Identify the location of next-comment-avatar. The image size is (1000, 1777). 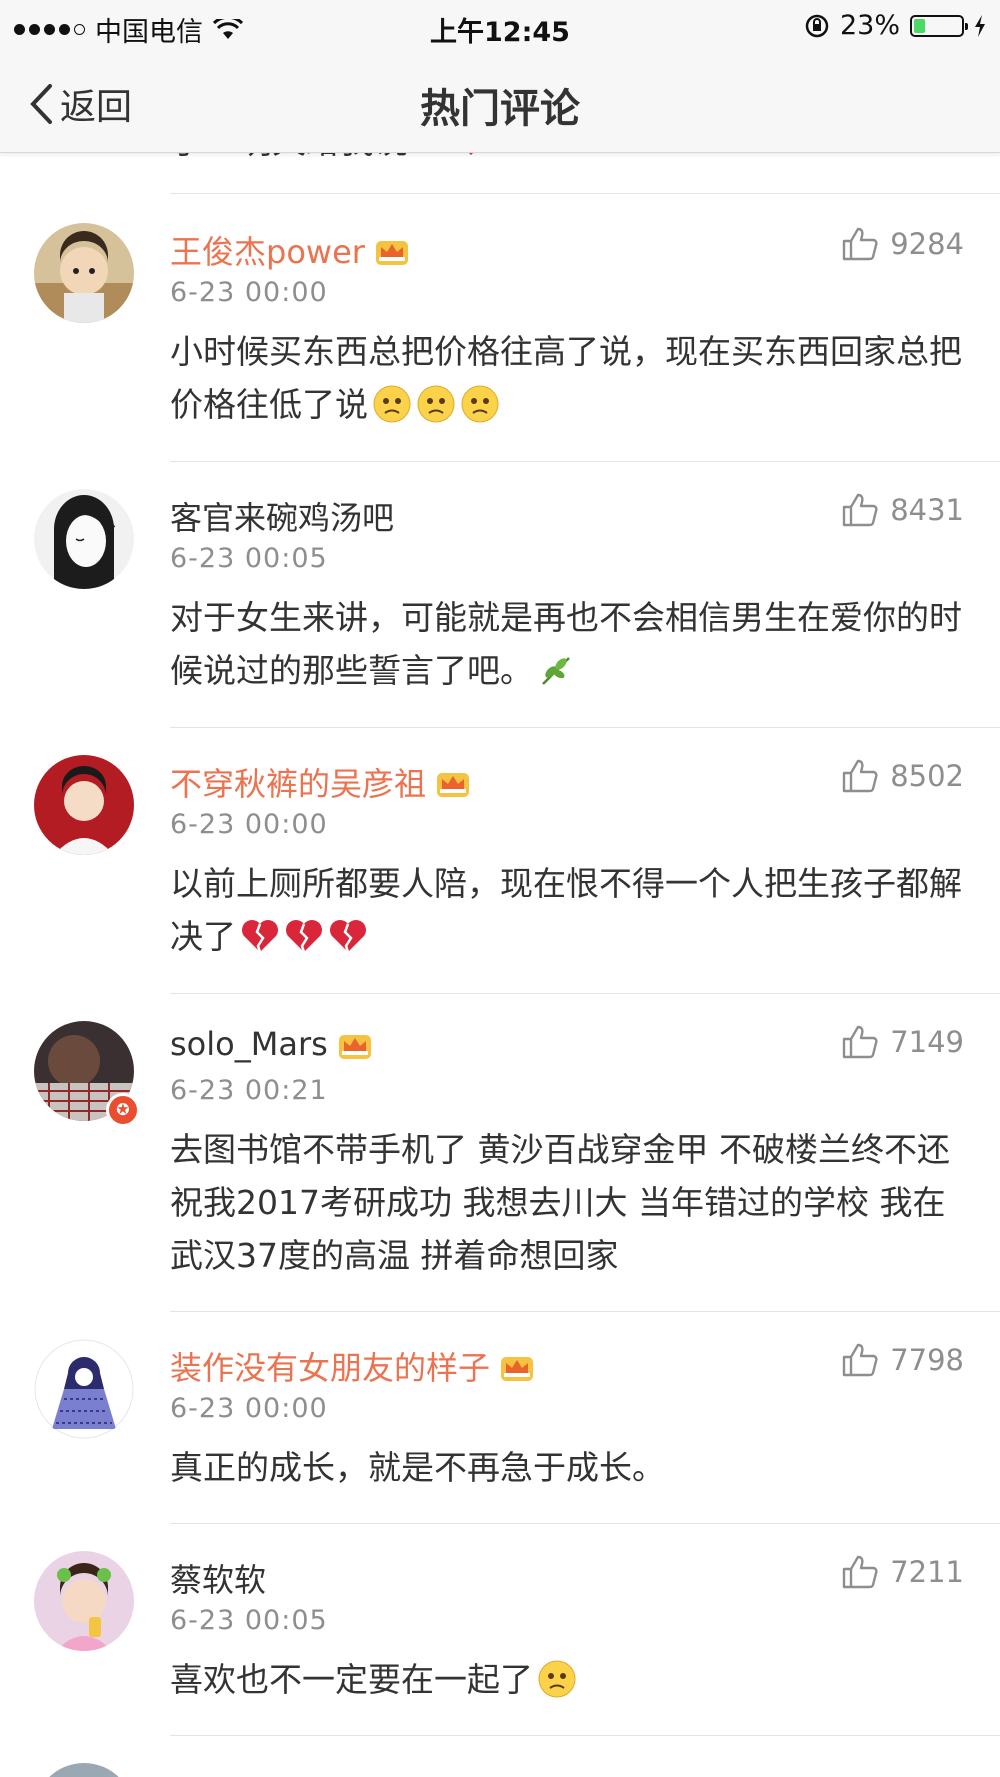
(84, 1770).